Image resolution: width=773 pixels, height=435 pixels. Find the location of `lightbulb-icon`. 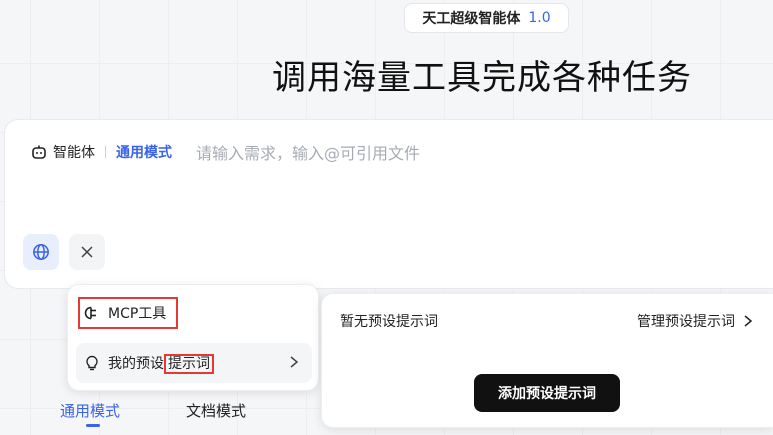

lightbulb-icon is located at coordinates (92, 363).